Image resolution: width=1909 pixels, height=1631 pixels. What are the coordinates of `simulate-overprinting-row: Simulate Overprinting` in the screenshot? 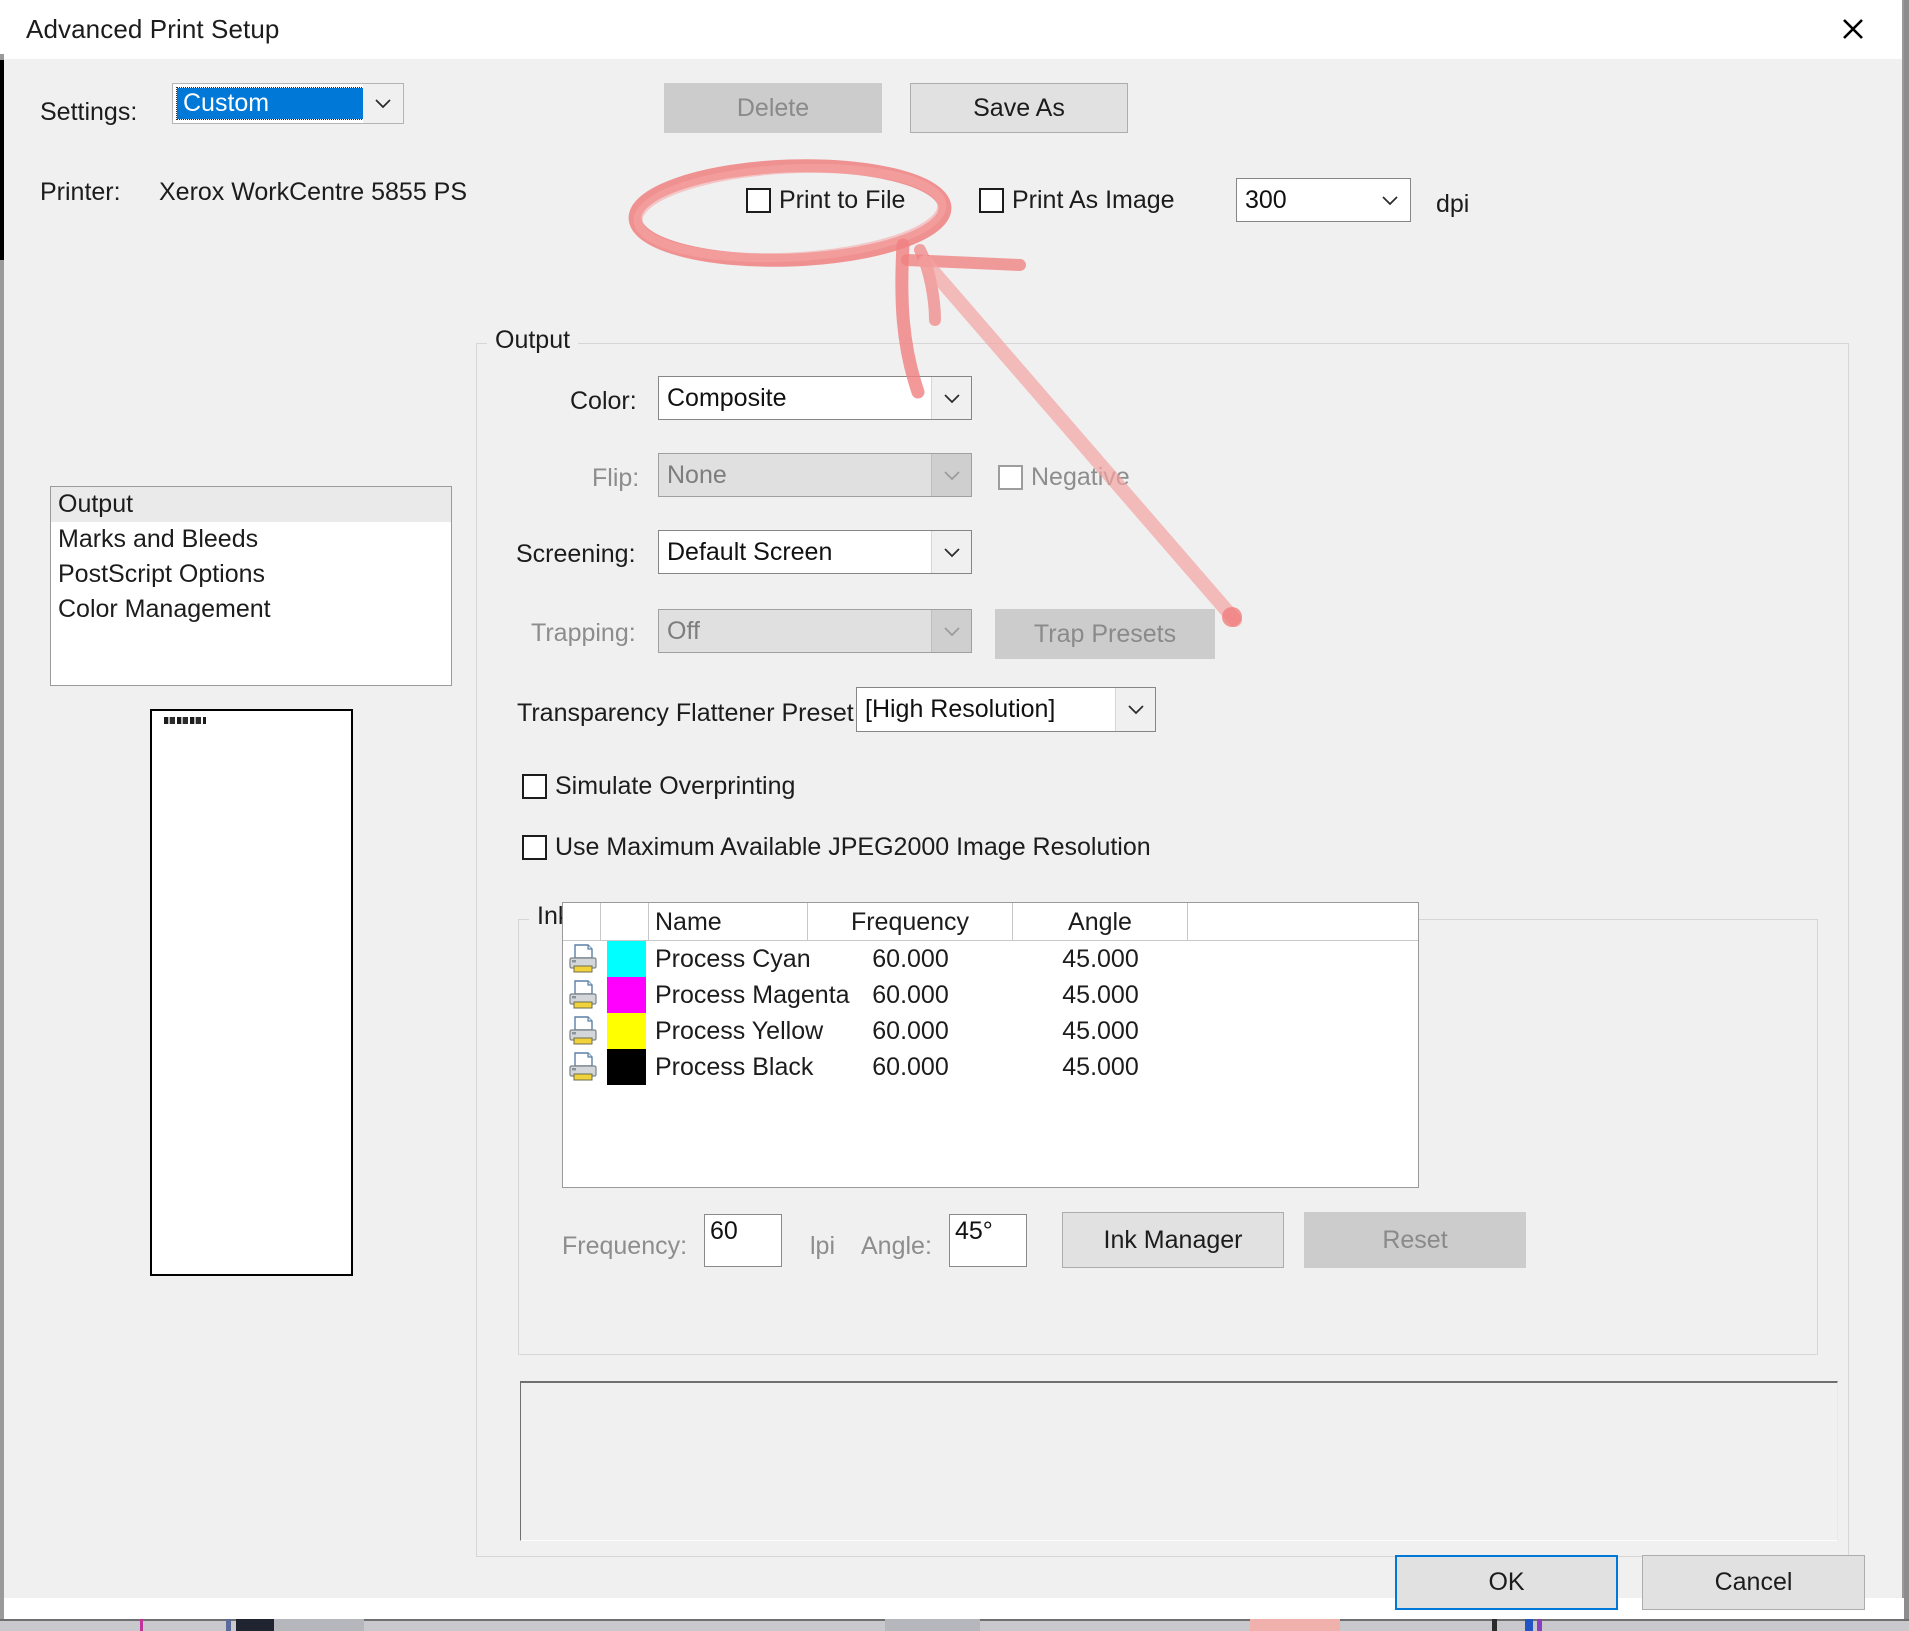 It's located at (658, 786).